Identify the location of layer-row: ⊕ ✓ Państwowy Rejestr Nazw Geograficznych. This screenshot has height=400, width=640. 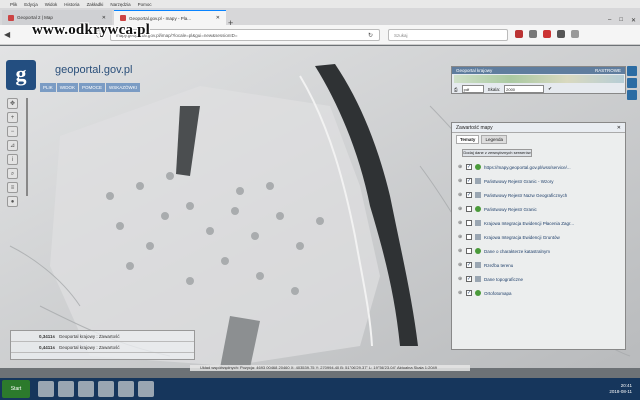
(538, 195).